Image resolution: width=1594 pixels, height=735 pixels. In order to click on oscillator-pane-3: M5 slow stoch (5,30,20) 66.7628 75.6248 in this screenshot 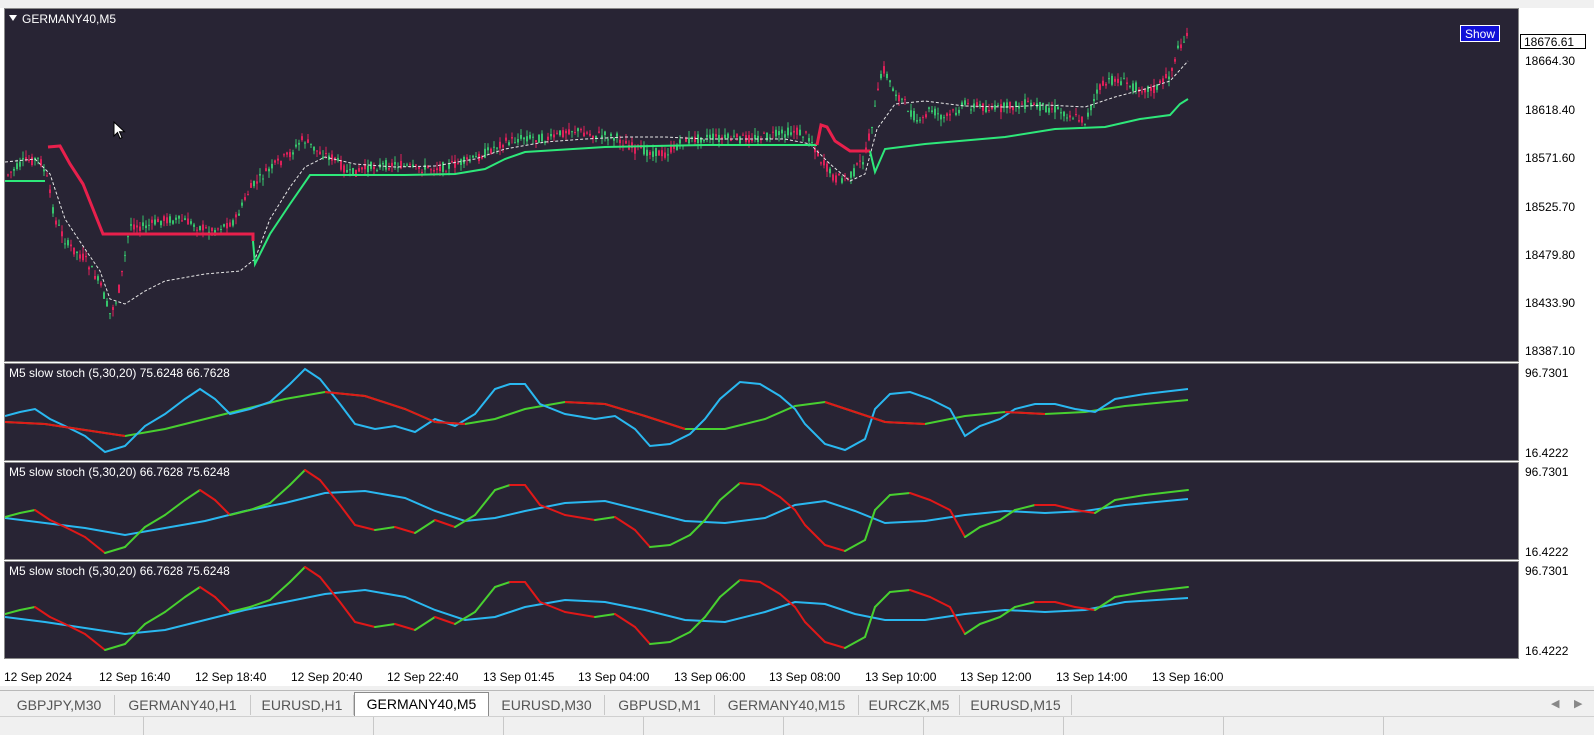, I will do `click(761, 610)`.